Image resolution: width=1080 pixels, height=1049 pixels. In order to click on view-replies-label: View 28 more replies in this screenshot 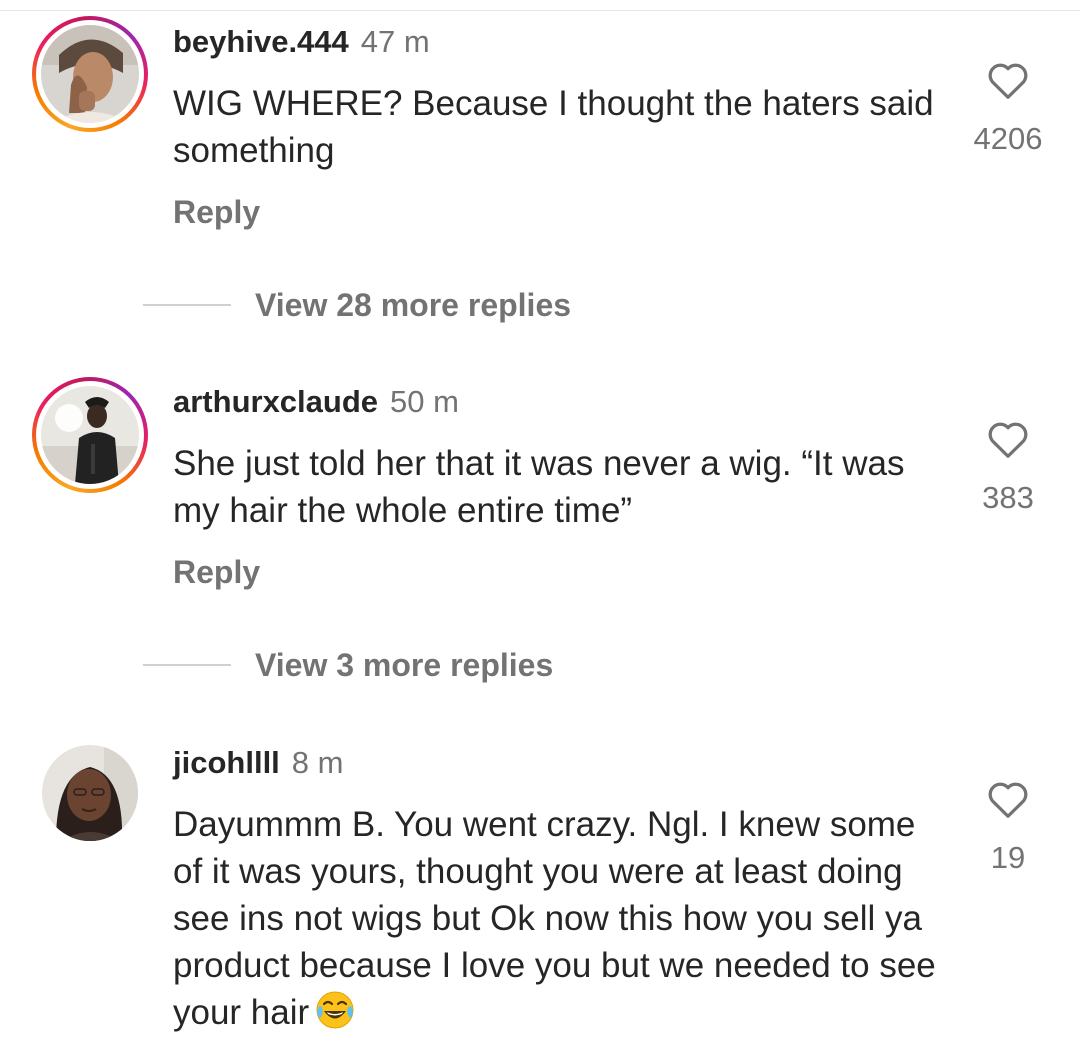, I will do `click(413, 305)`.